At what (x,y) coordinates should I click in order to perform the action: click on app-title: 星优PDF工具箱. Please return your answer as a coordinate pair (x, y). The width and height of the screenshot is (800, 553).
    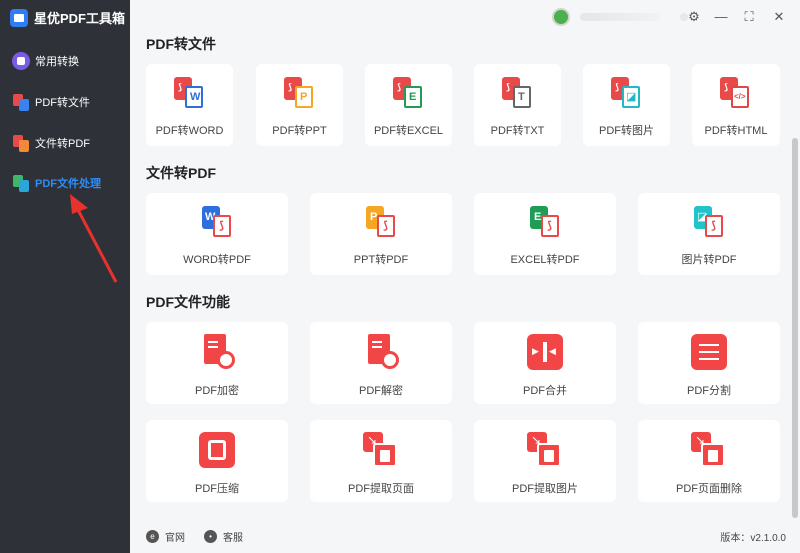
    Looking at the image, I should click on (80, 18).